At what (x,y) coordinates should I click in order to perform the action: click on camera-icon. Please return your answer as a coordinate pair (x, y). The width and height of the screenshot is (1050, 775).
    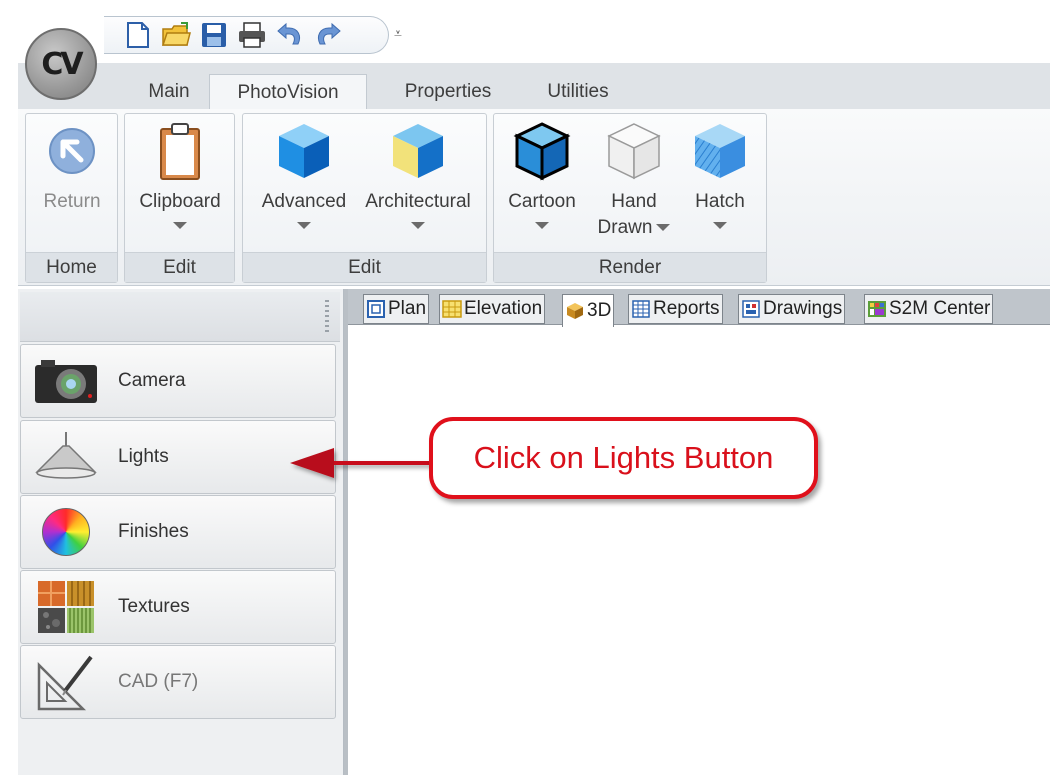
    Looking at the image, I should click on (66, 381).